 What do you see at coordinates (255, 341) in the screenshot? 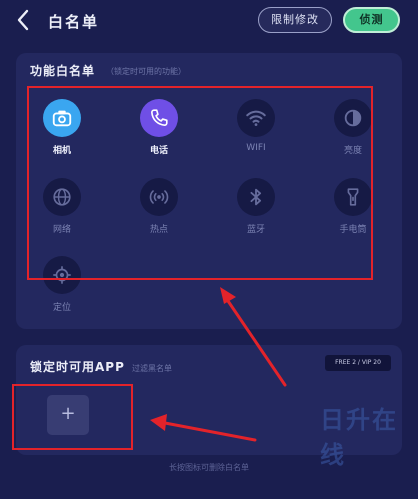
I see `annotation-arrow-up` at bounding box center [255, 341].